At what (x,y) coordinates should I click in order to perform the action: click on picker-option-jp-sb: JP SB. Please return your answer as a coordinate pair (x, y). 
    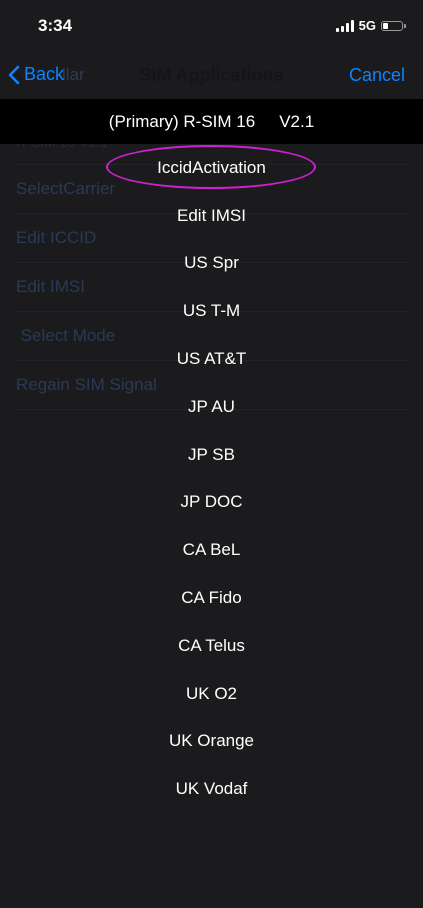
    Looking at the image, I should click on (211, 455).